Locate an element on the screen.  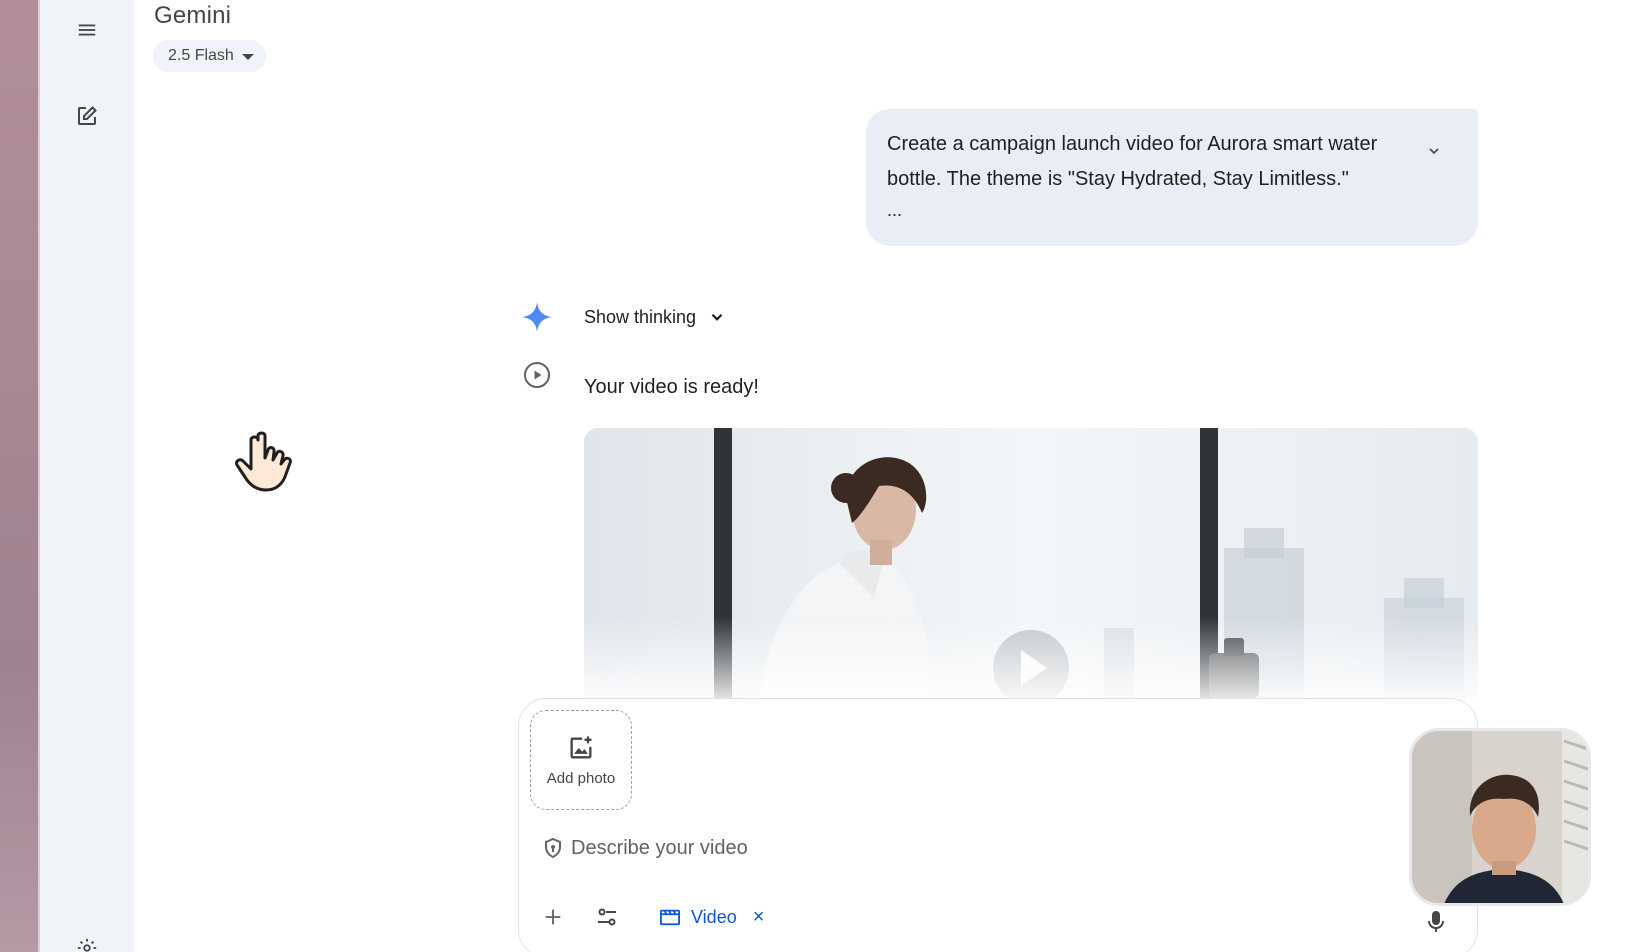
movie-icon is located at coordinates (670, 917).